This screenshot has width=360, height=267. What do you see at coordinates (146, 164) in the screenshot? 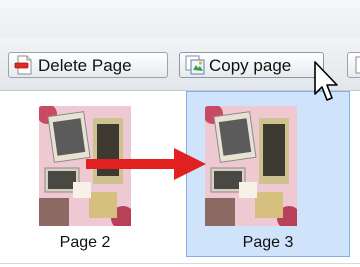
I see `copy-direction-arrow-icon` at bounding box center [146, 164].